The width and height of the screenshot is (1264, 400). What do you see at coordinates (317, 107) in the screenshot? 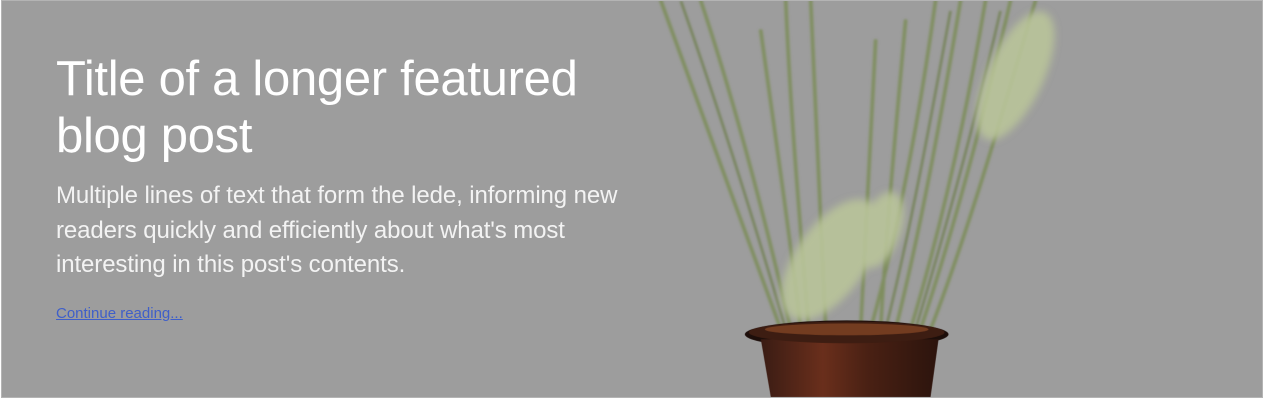
I see `featured-post-title: Title of a longer featured blog post` at bounding box center [317, 107].